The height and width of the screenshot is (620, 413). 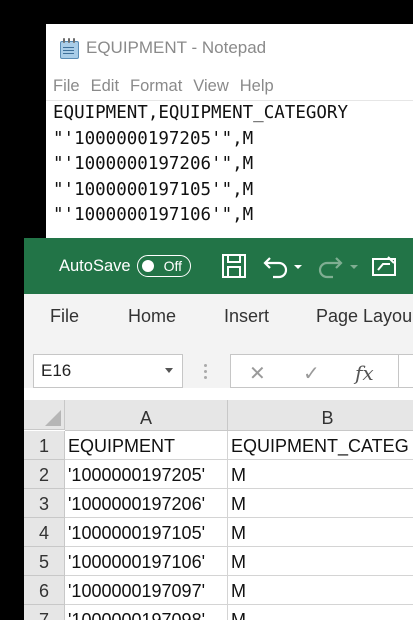 What do you see at coordinates (354, 266) in the screenshot?
I see `redo-dropdown-icon` at bounding box center [354, 266].